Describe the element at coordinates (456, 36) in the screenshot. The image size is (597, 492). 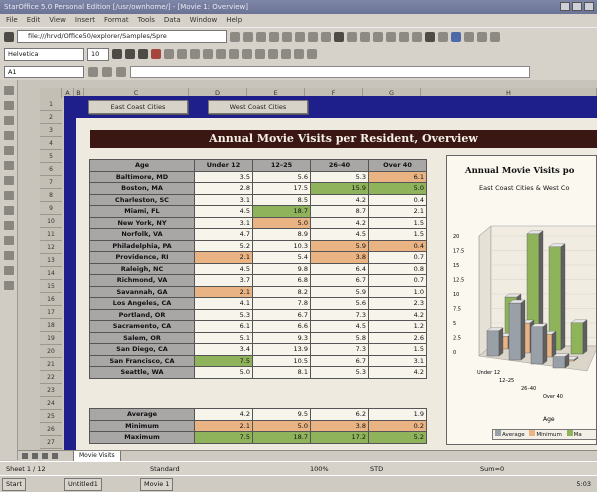
I see `gallery-icon` at that location.